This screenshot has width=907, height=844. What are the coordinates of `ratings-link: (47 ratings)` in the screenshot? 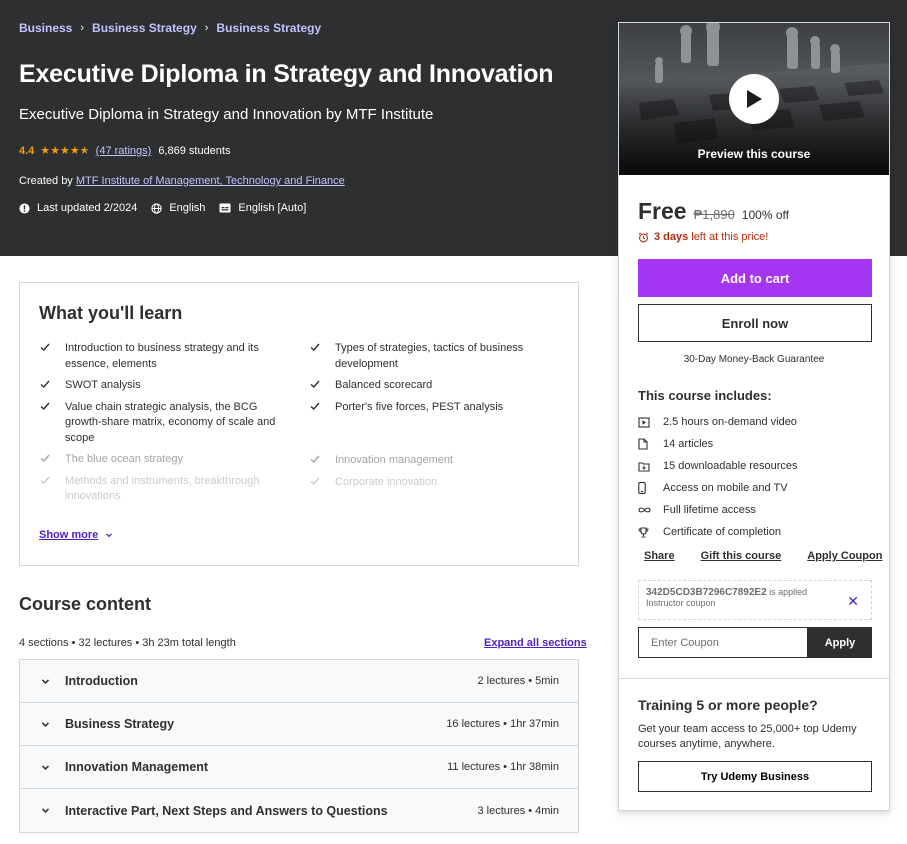 It's located at (124, 151).